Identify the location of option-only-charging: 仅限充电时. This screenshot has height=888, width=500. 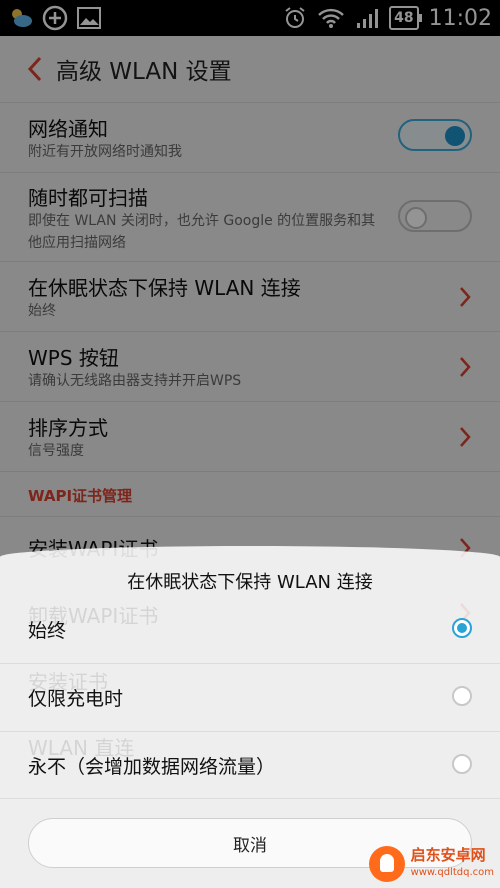
(250, 698).